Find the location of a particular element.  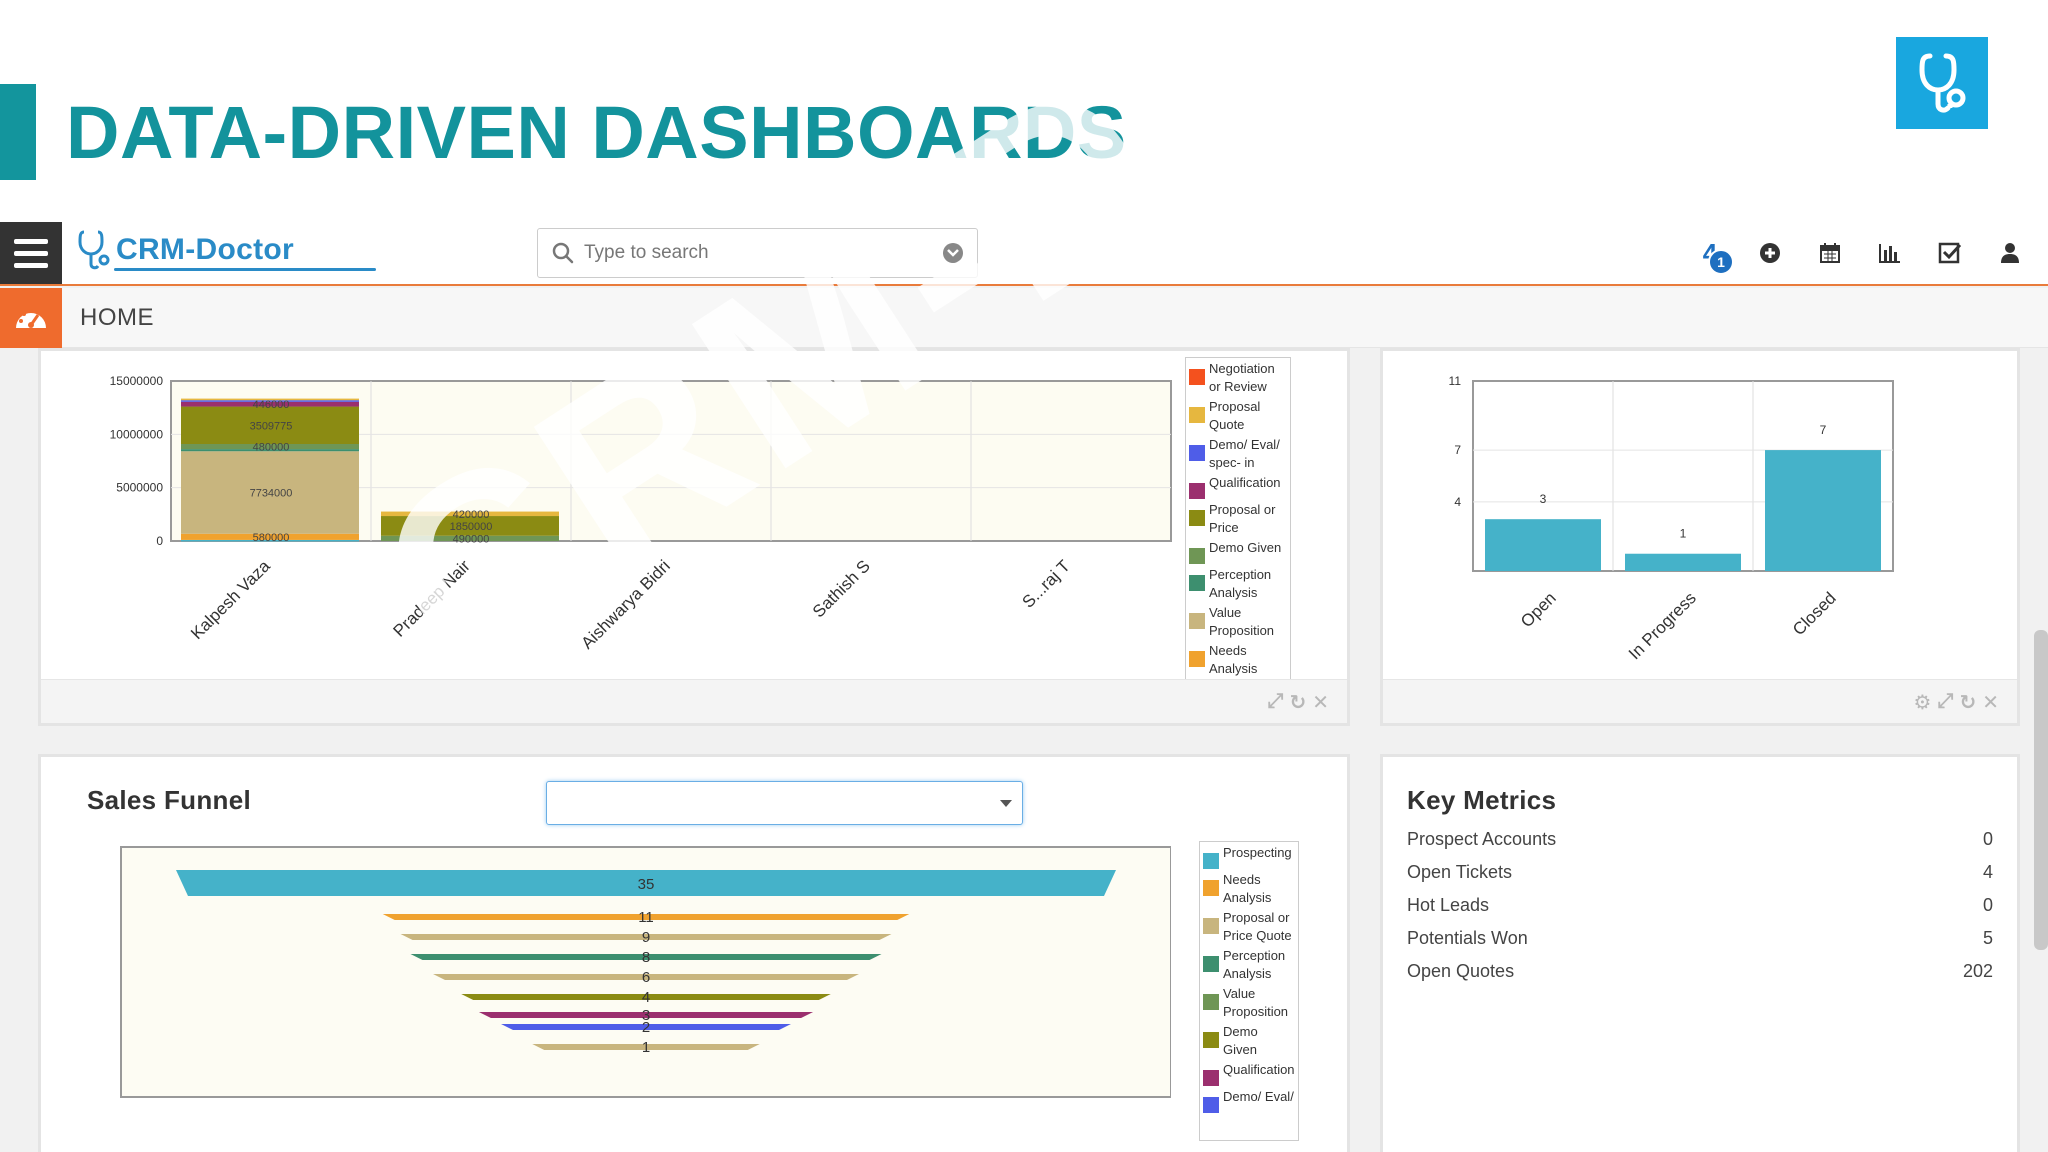

sales-funnel-chart: 35119864321 is located at coordinates (645, 972).